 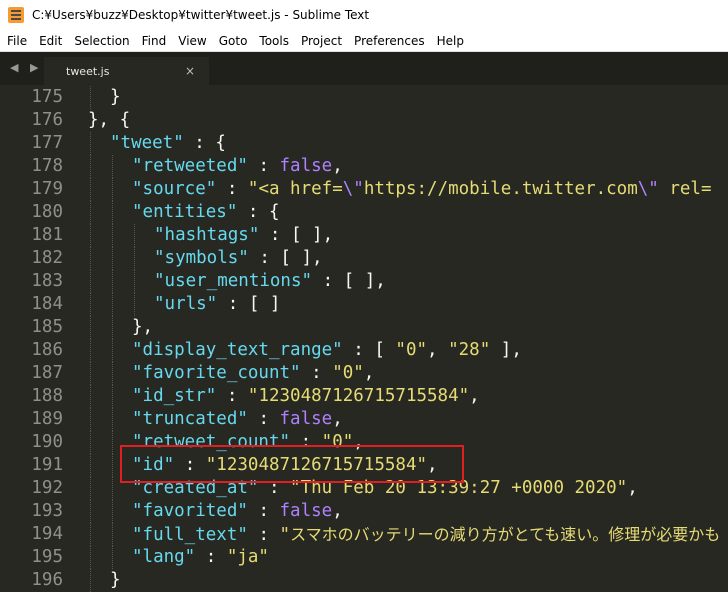 What do you see at coordinates (295, 189) in the screenshot?
I see `code-token: "<a href=` at bounding box center [295, 189].